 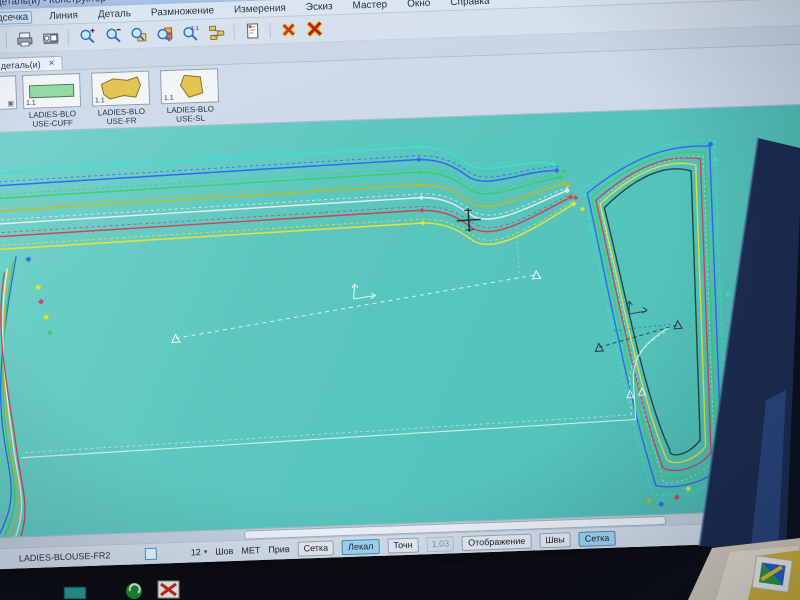 I want to click on delete-all-icon, so click(x=314, y=29).